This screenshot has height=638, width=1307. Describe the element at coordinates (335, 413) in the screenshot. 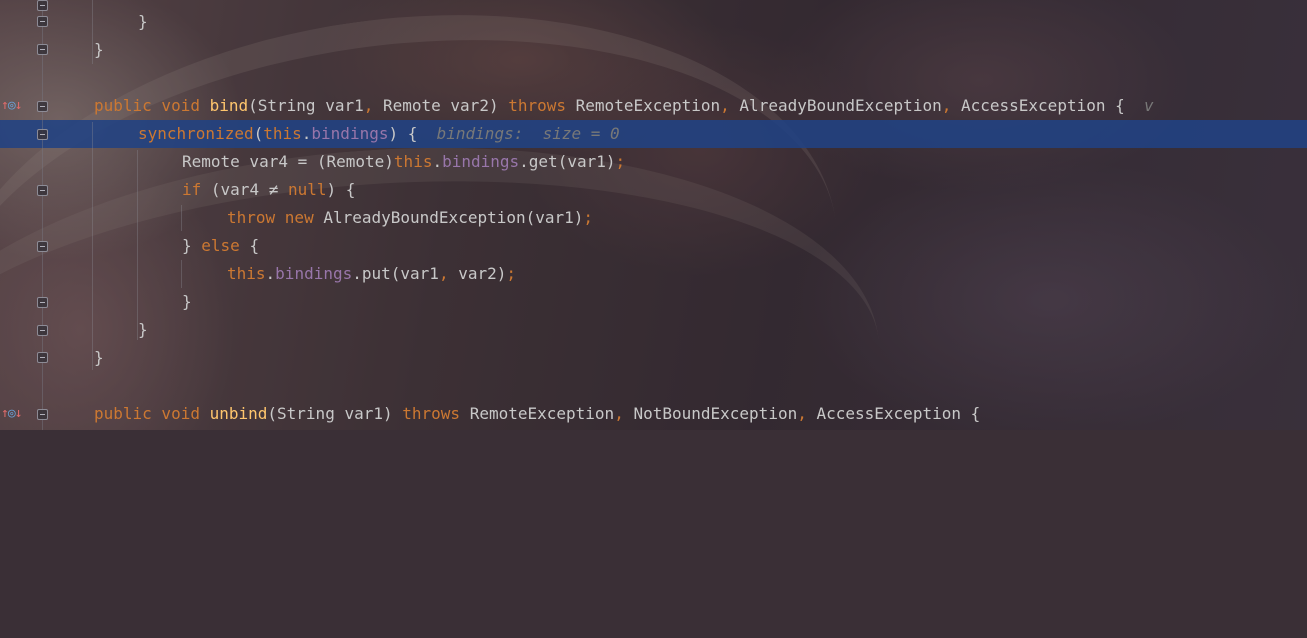

I see `code-token: (String var1)` at that location.